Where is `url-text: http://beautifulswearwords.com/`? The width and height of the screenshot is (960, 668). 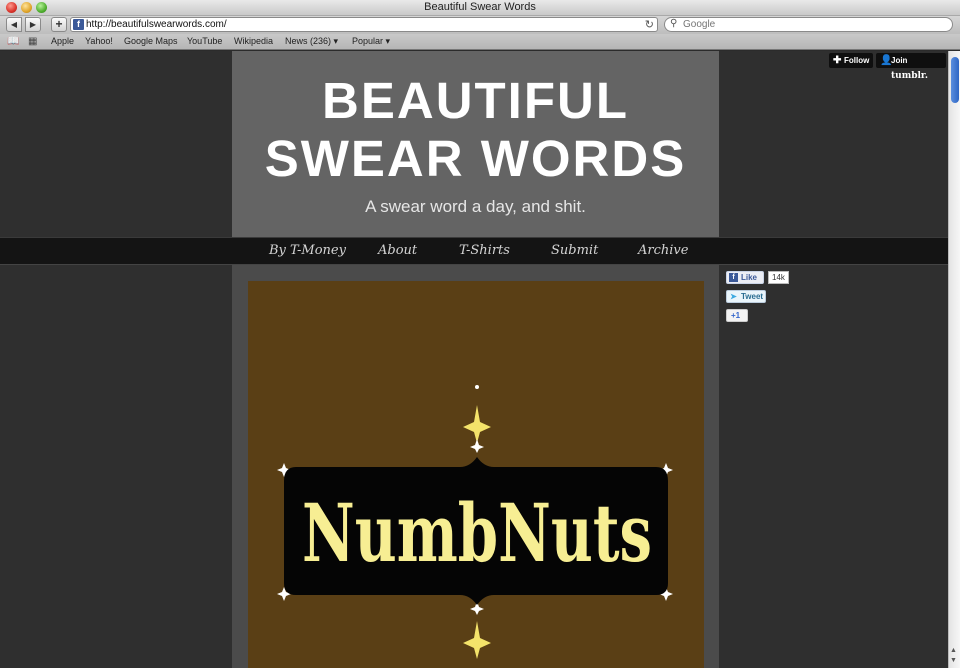 url-text: http://beautifulswearwords.com/ is located at coordinates (156, 24).